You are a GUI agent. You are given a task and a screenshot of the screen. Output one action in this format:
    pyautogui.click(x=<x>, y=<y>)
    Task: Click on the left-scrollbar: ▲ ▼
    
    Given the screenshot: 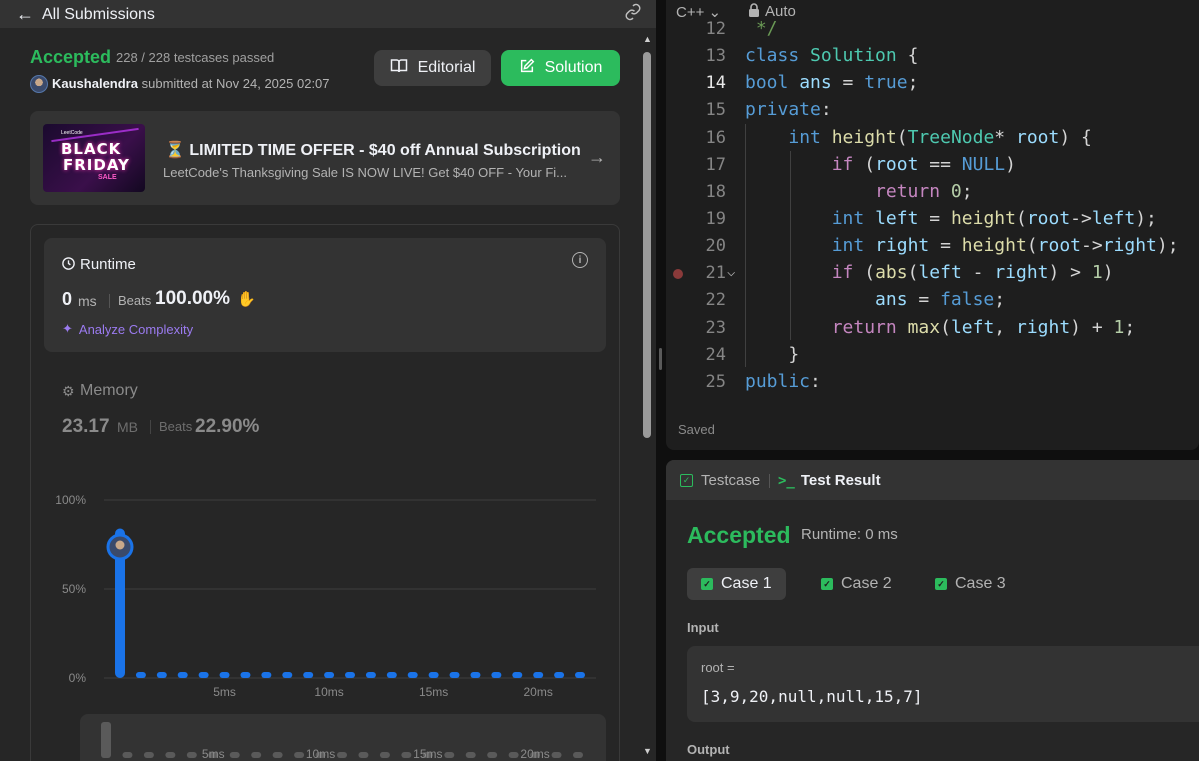 What is the action you would take?
    pyautogui.click(x=647, y=395)
    